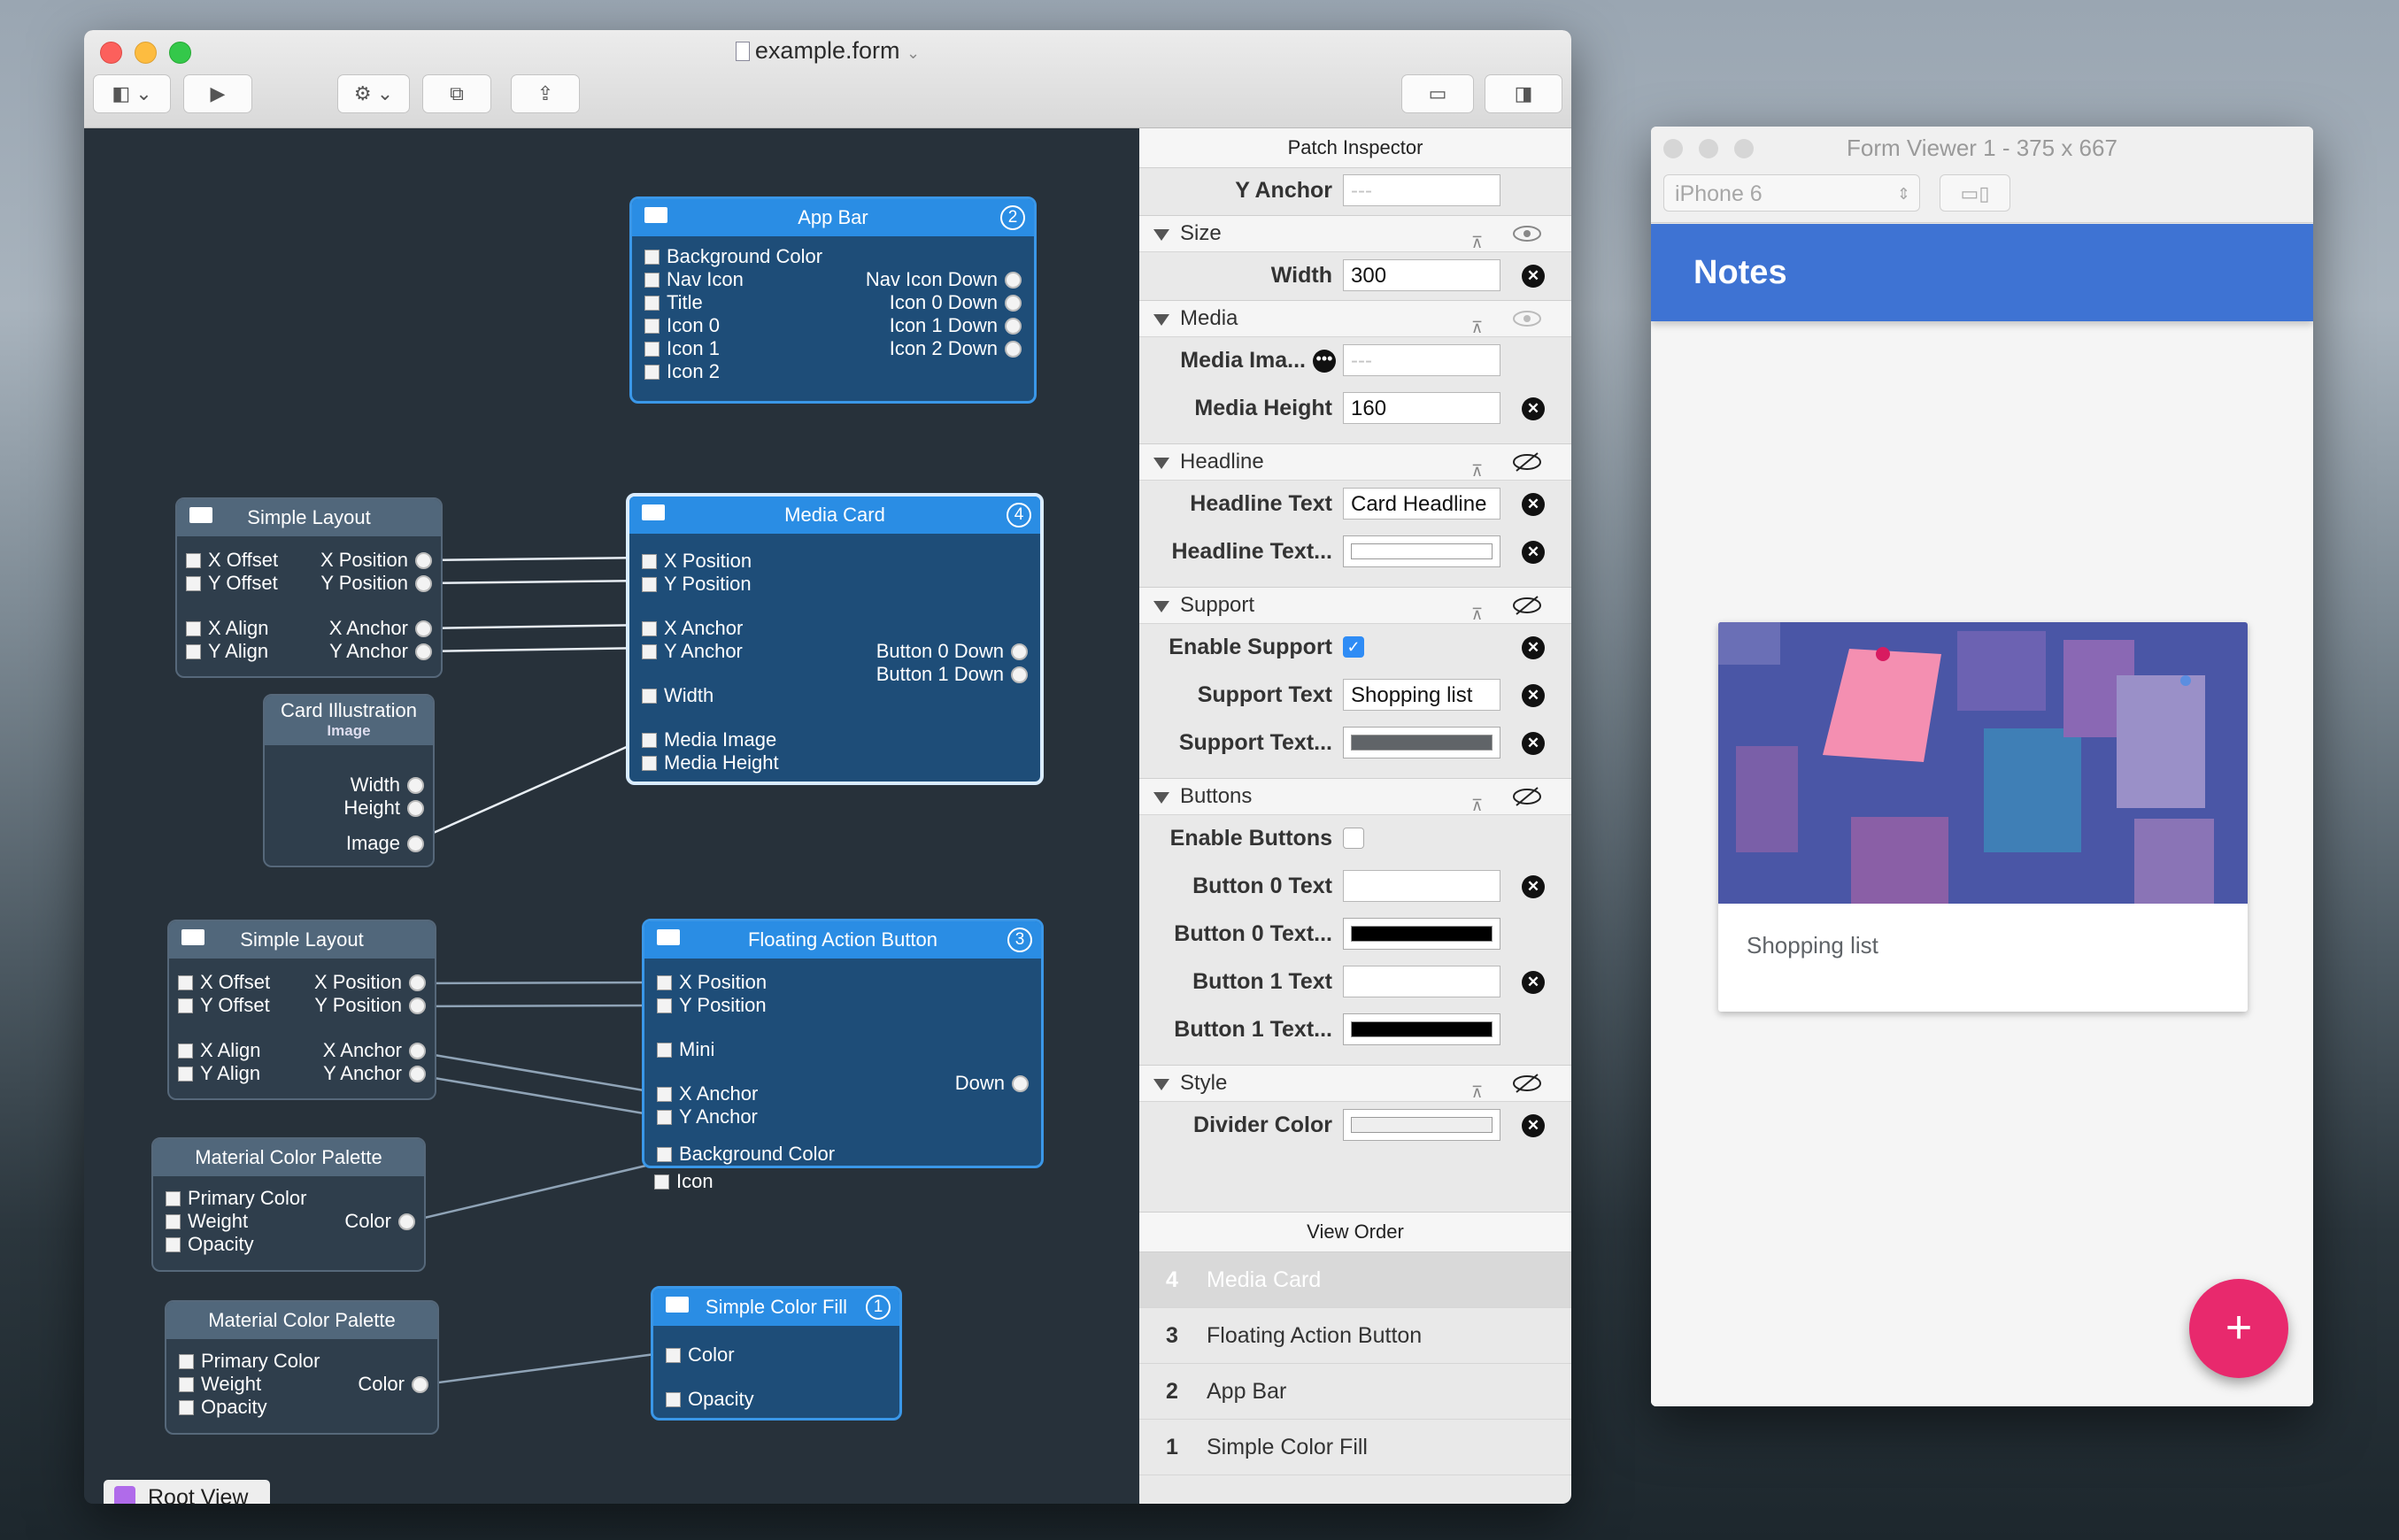 This screenshot has height=1540, width=2399. Describe the element at coordinates (217, 94) in the screenshot. I see `preview-button: ▶` at that location.